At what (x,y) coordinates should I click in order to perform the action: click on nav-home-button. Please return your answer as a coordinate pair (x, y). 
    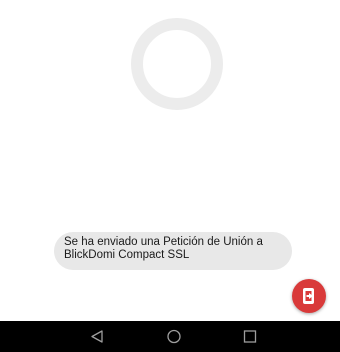
    Looking at the image, I should click on (174, 336).